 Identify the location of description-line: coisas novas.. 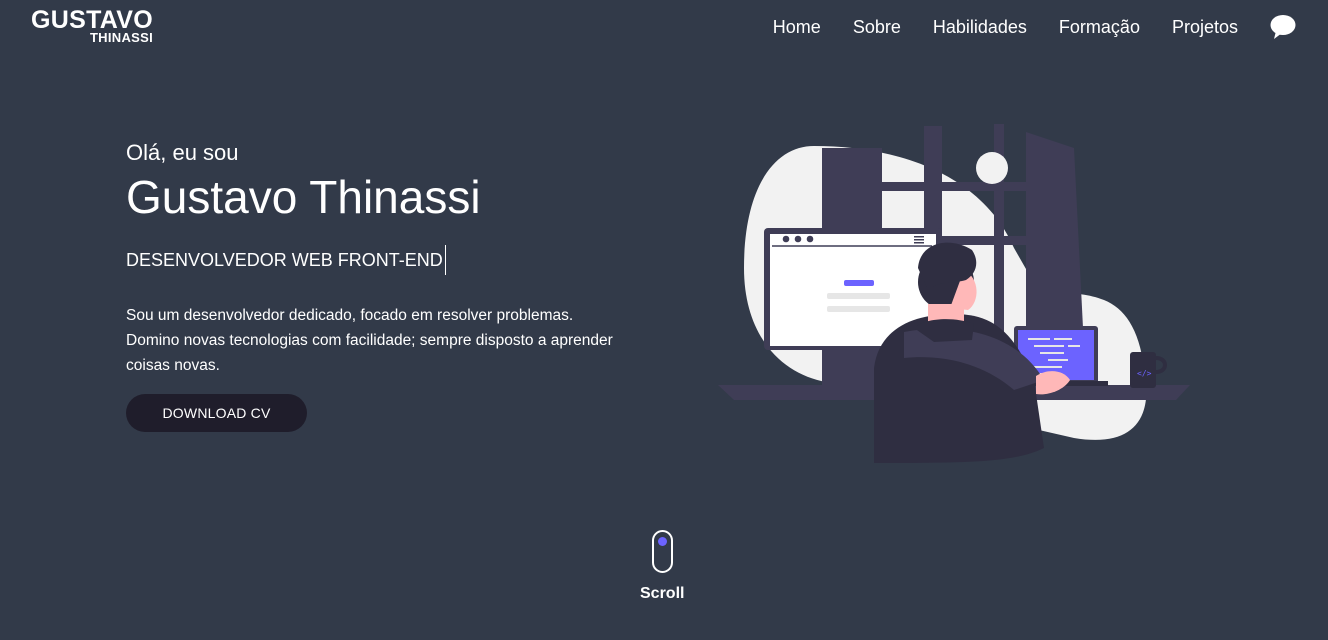
(173, 365).